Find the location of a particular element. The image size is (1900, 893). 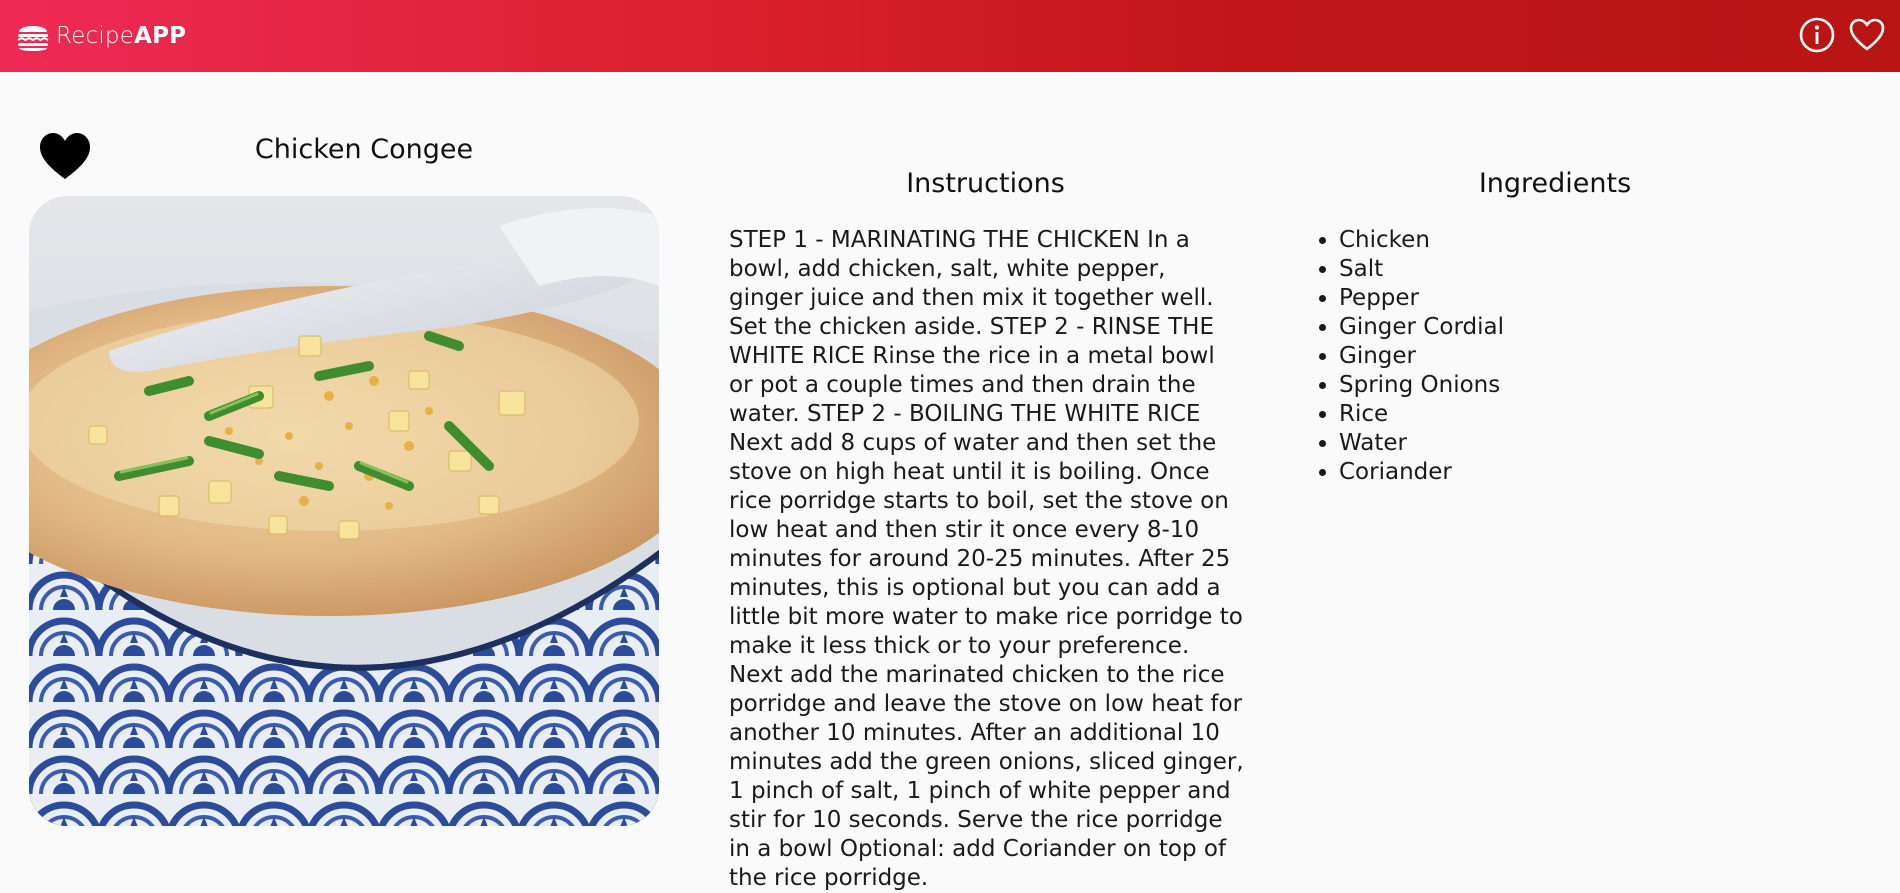

ingredient-item: Ginger is located at coordinates (1539, 356).